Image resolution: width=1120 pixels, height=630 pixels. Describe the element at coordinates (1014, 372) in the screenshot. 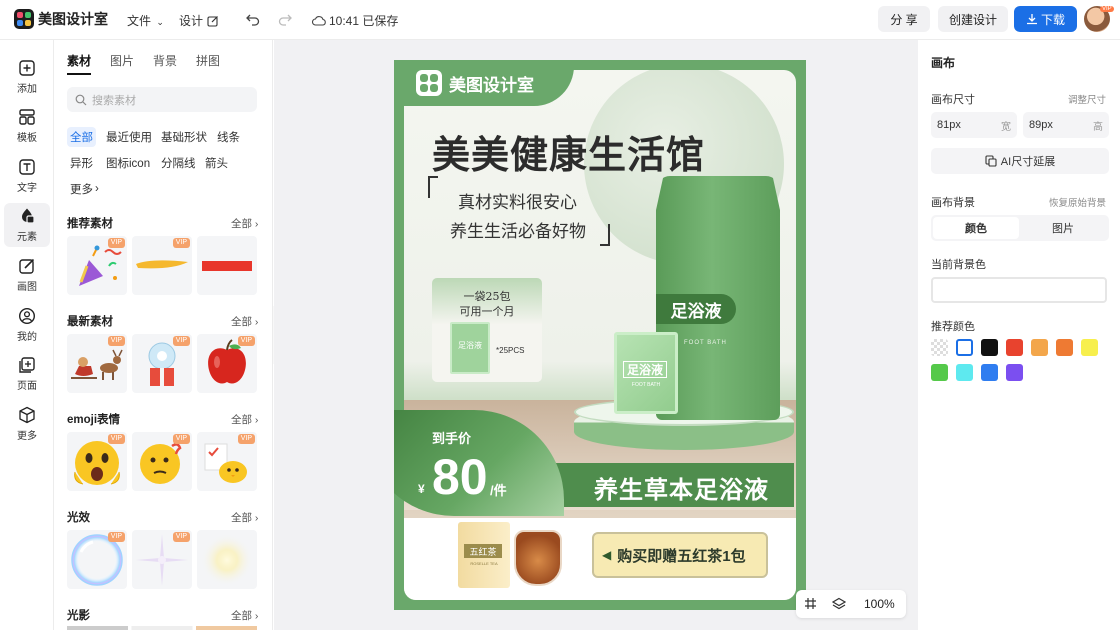

I see `swatch-purple` at that location.